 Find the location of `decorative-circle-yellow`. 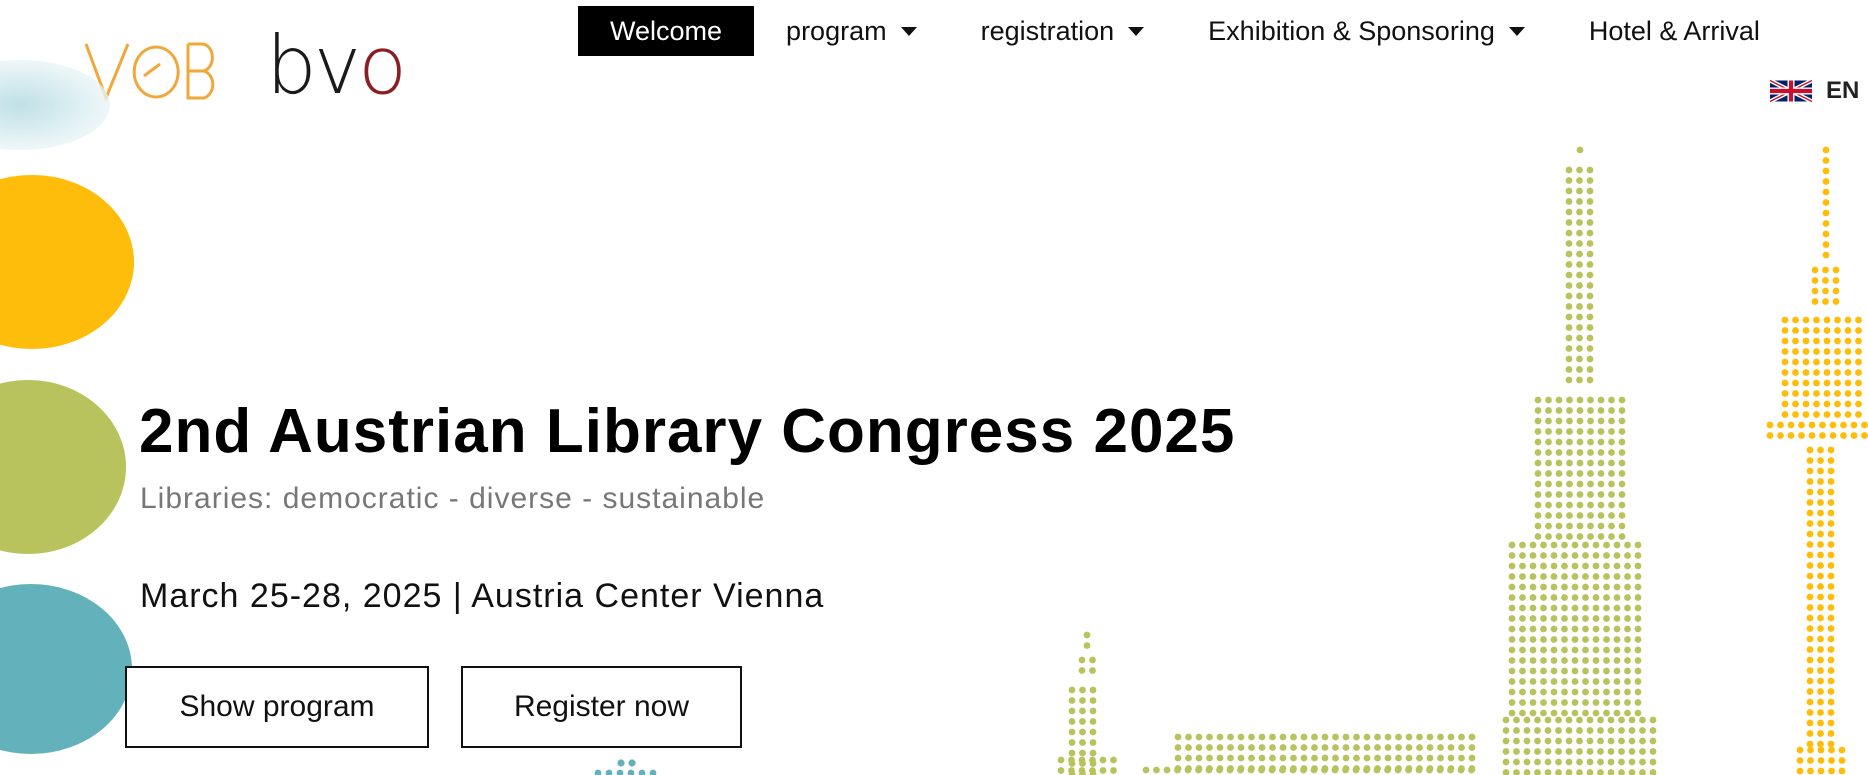

decorative-circle-yellow is located at coordinates (67, 262).